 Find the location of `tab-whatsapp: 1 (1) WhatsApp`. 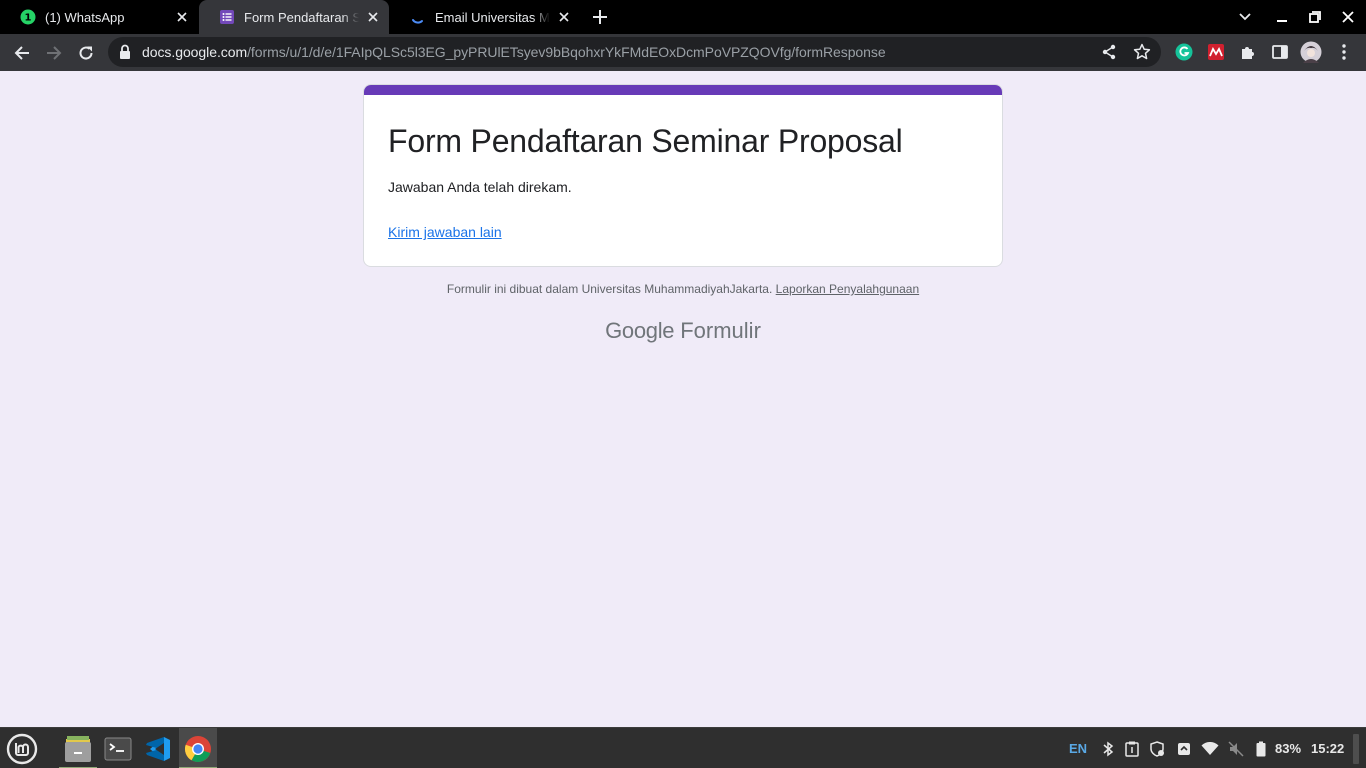

tab-whatsapp: 1 (1) WhatsApp is located at coordinates (99, 17).